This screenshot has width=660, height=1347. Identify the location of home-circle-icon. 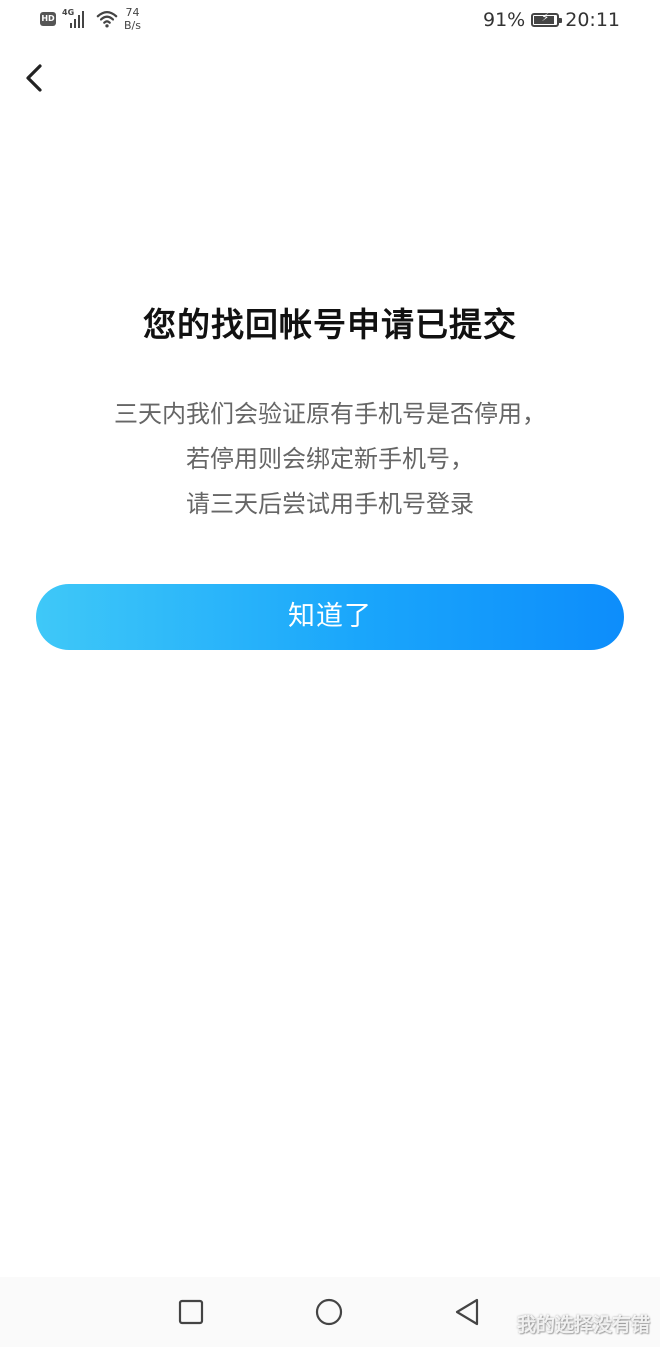
(329, 1312).